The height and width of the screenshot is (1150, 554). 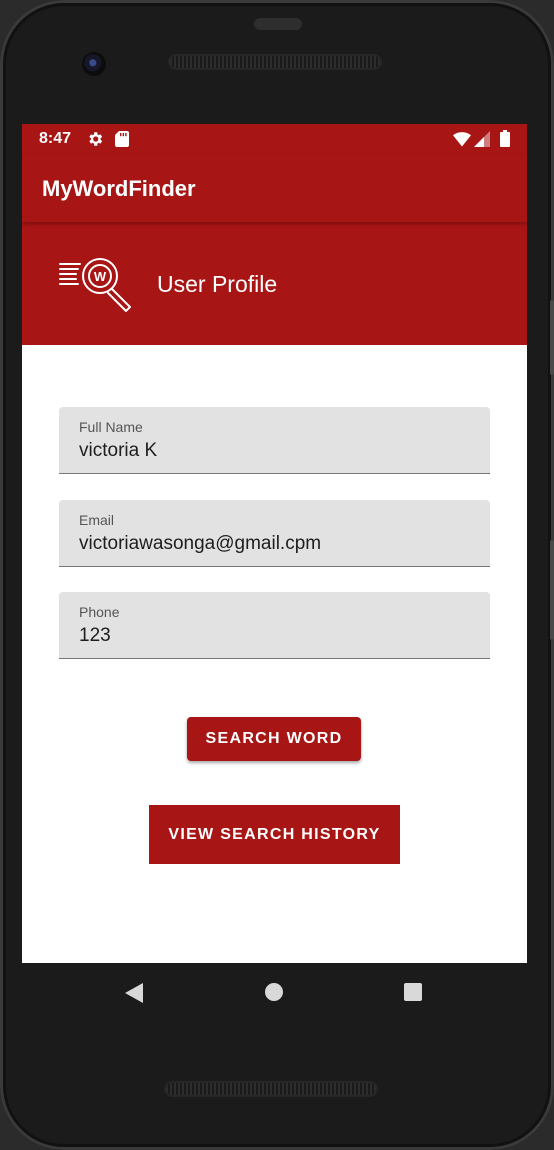 What do you see at coordinates (96, 139) in the screenshot?
I see `gear-icon` at bounding box center [96, 139].